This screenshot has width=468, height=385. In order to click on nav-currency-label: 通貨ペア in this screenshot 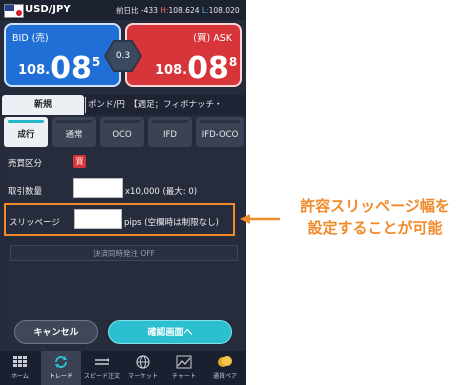, I will do `click(224, 376)`.